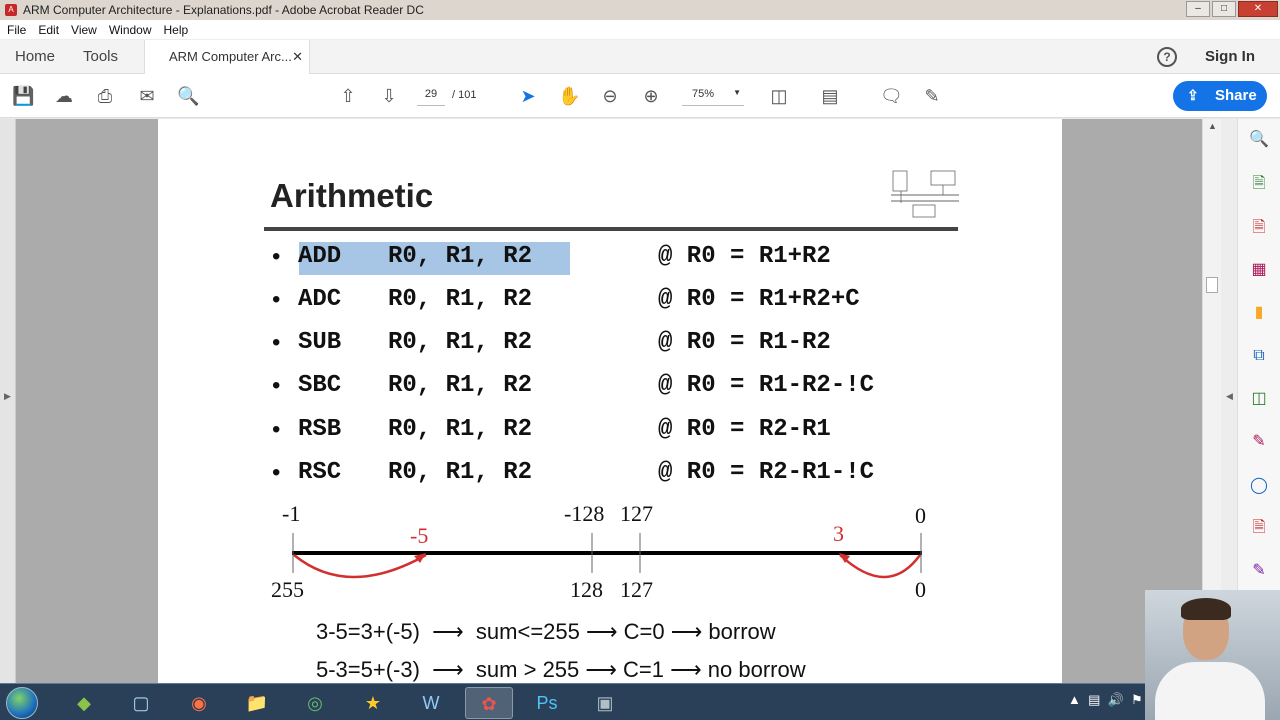  I want to click on organize-pages-icon: ◫, so click(1259, 399).